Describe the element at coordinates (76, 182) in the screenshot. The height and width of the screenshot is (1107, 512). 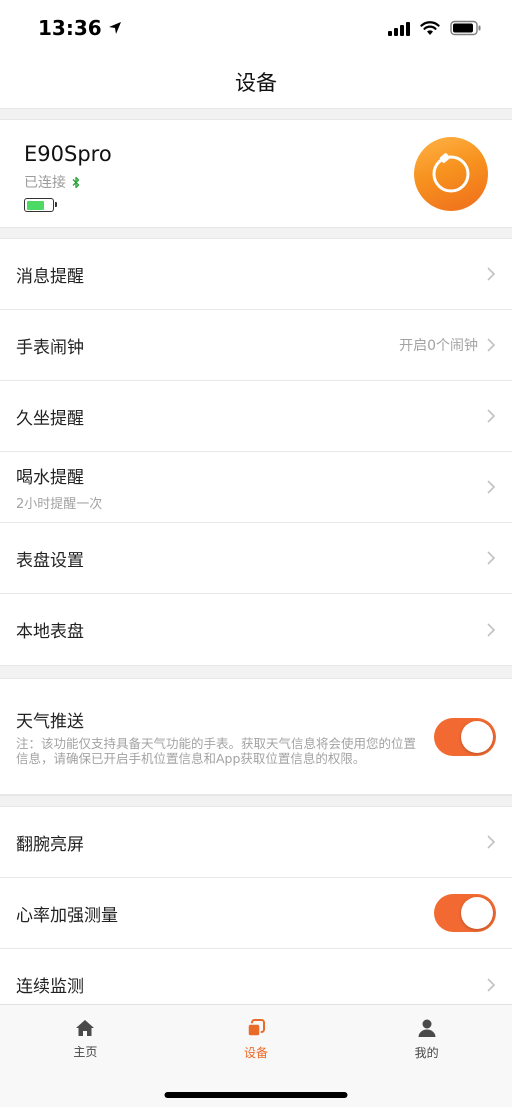
I see `bluetooth-icon` at that location.